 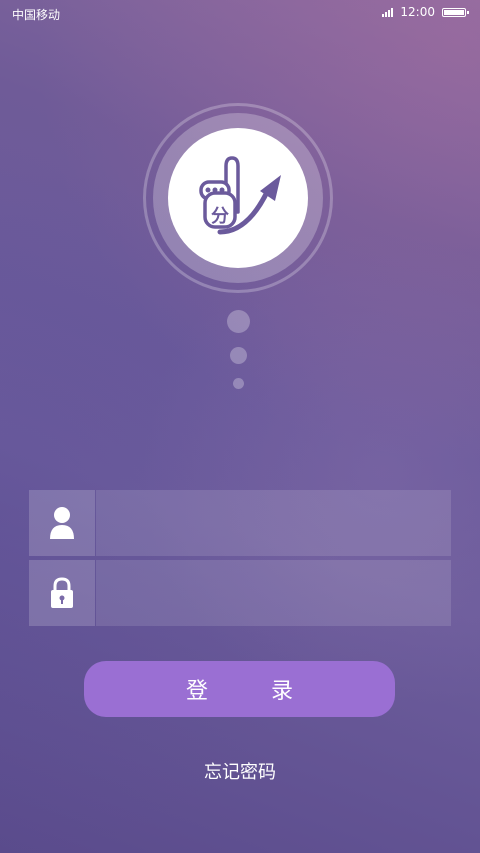 I want to click on password-field, so click(x=240, y=593).